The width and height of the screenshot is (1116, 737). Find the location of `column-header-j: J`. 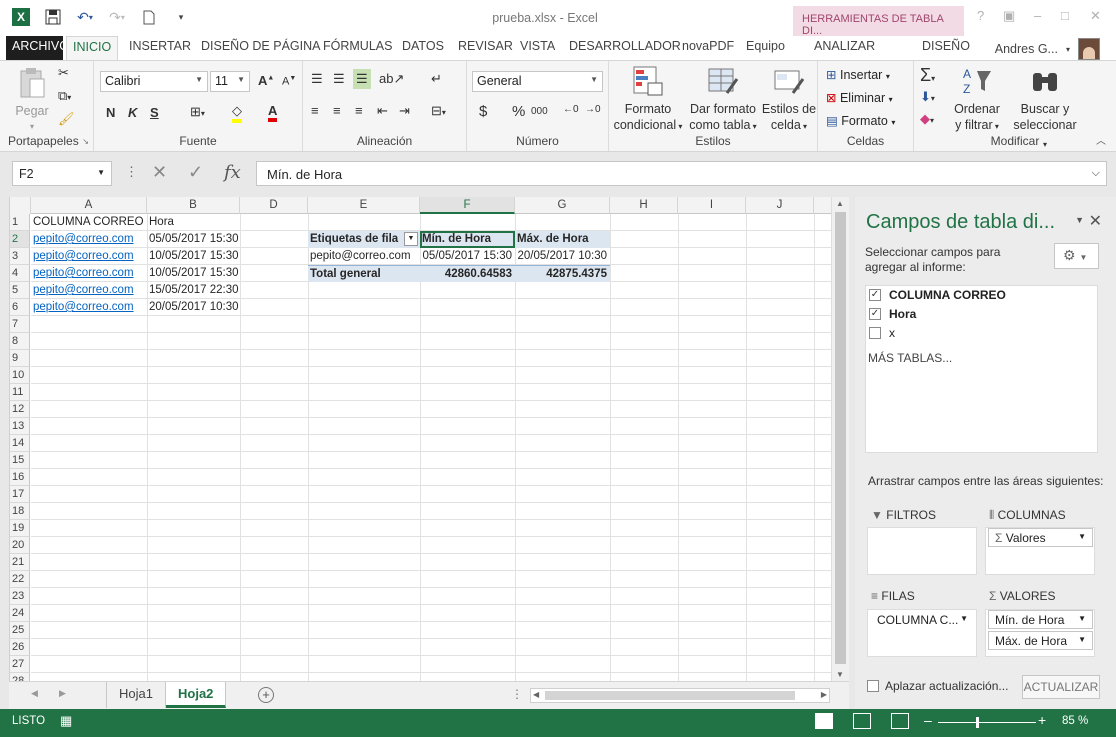

column-header-j: J is located at coordinates (780, 205).